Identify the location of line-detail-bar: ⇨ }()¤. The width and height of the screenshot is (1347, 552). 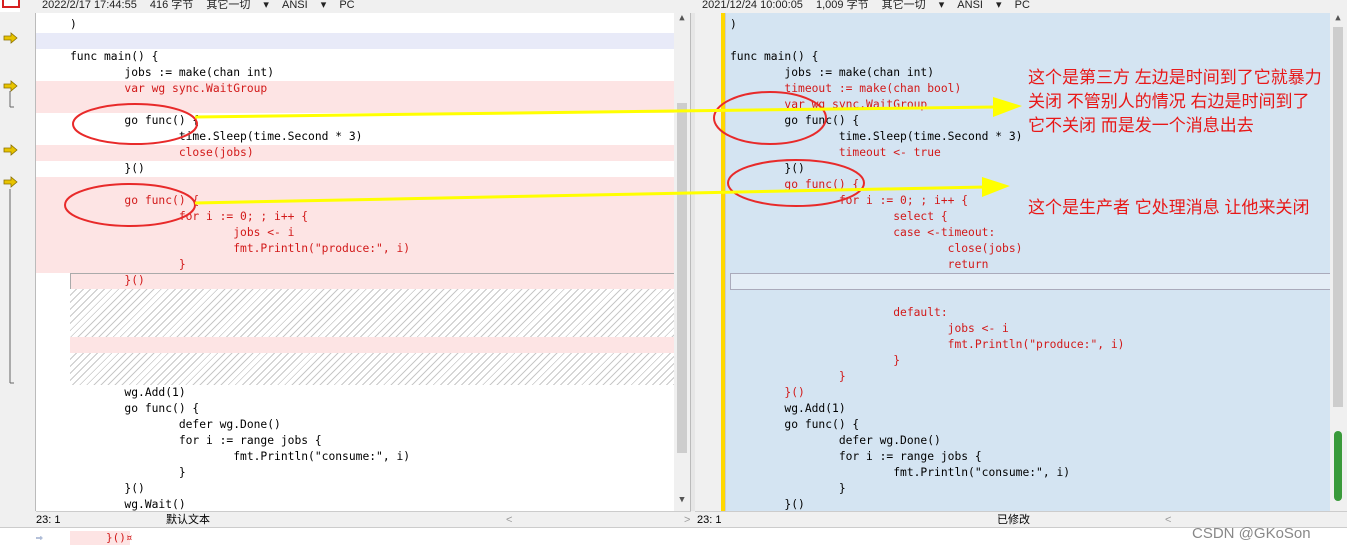
(673, 539).